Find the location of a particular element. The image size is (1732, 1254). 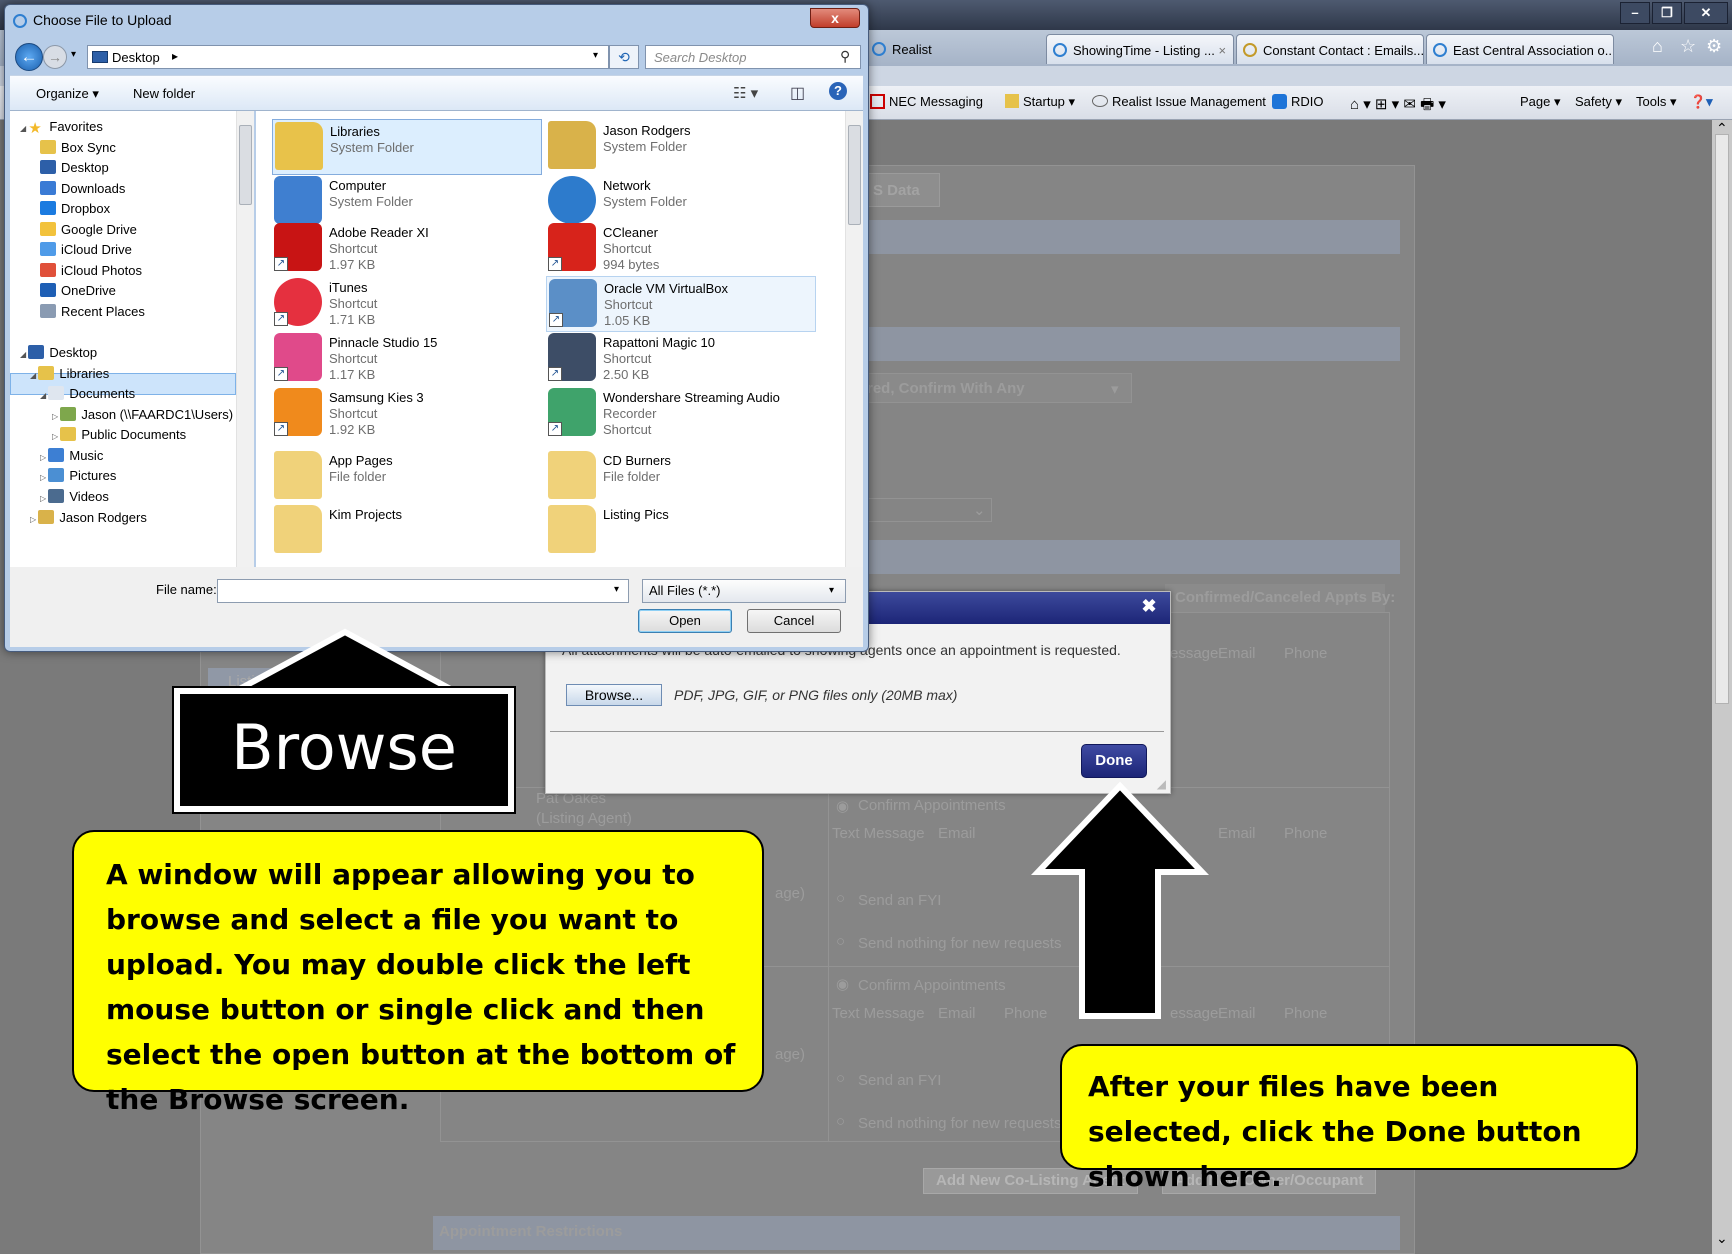

restore-button: ❐ is located at coordinates (1667, 13).